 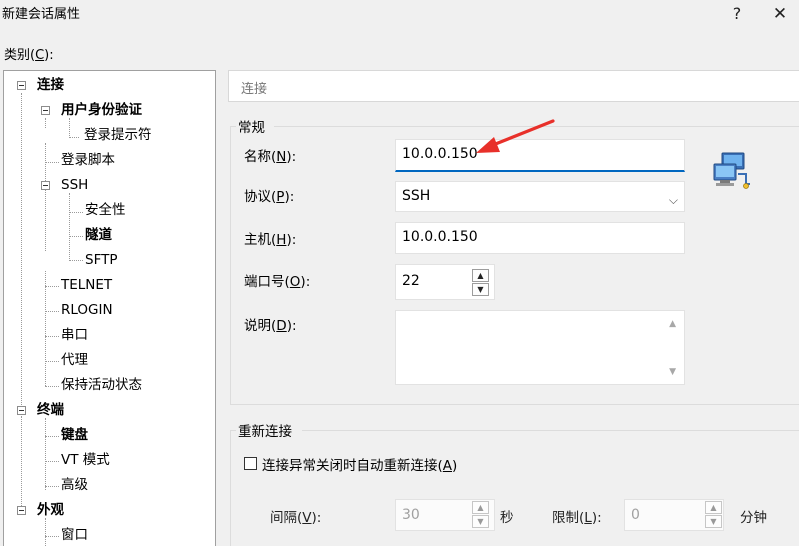 What do you see at coordinates (74, 535) in the screenshot?
I see `tree-item-window: 窗口` at bounding box center [74, 535].